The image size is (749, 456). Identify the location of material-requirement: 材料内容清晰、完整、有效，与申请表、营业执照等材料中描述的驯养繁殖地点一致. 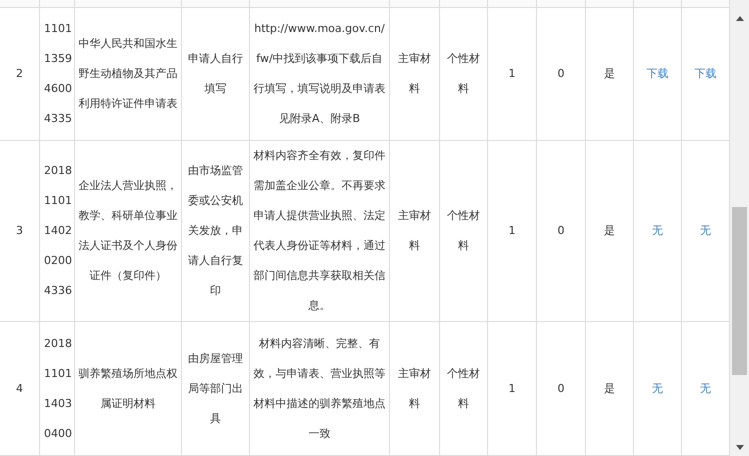
(319, 389).